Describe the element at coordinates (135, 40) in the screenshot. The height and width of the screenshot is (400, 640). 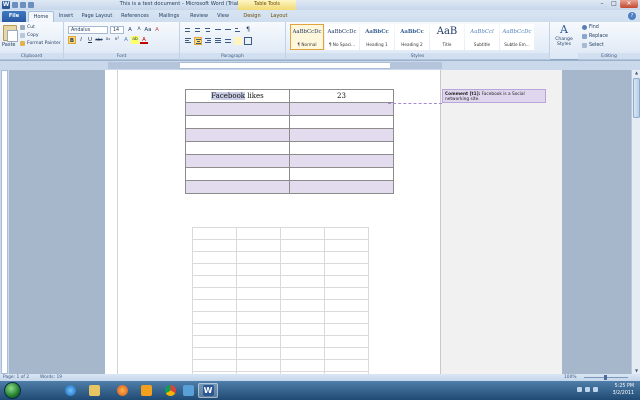
I see `highlight-button: ab` at that location.